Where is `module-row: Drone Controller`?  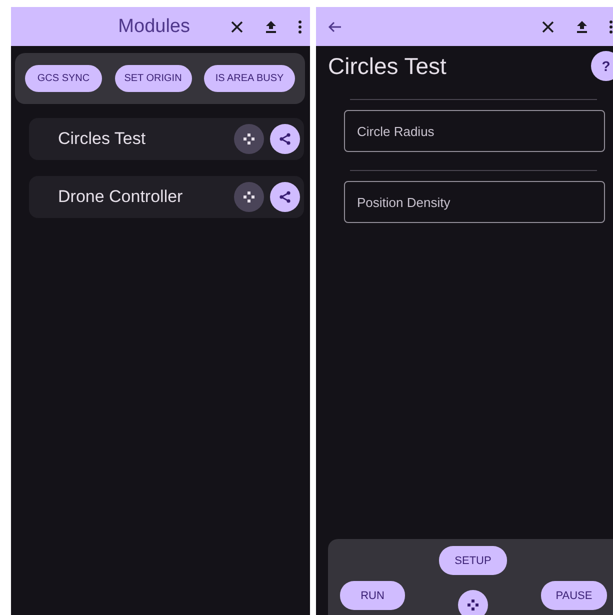 module-row: Drone Controller is located at coordinates (166, 197).